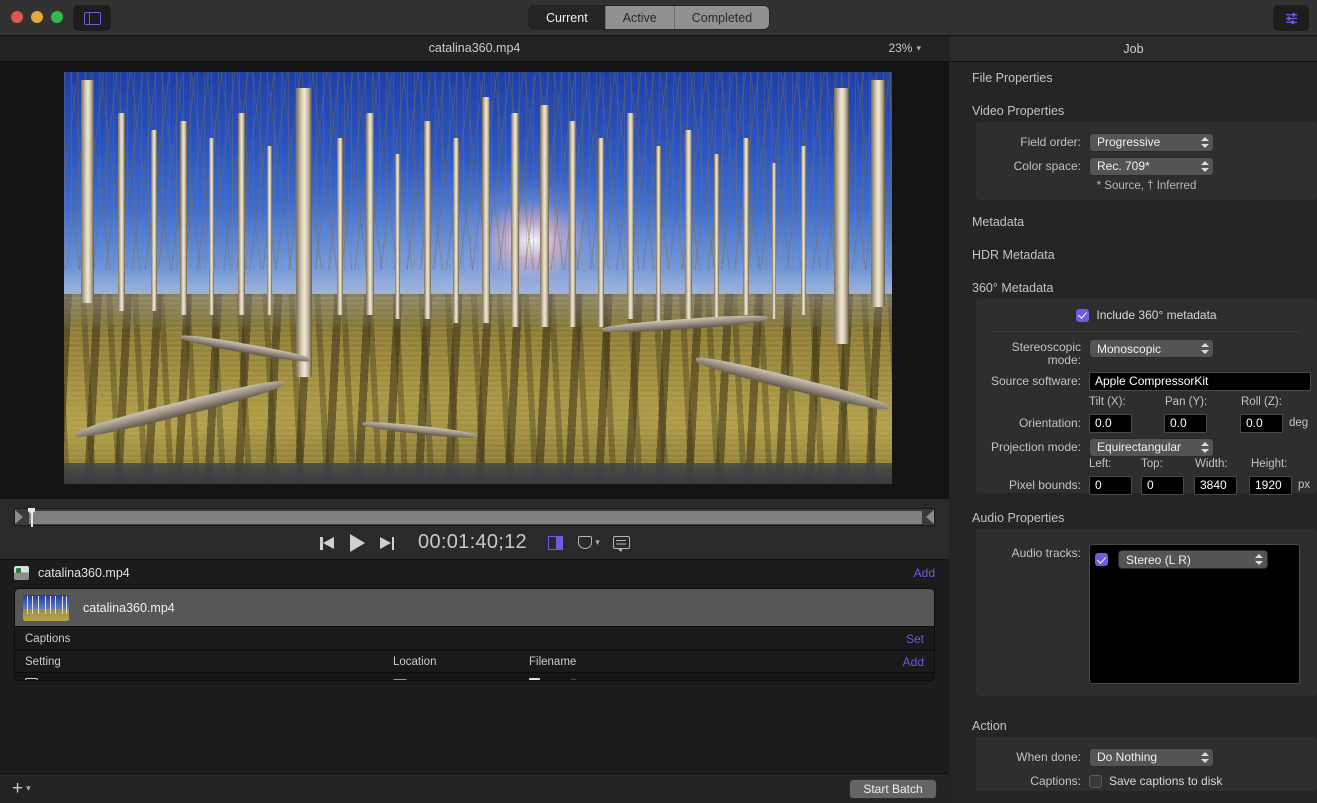  I want to click on pixel-bounds-left-input: 0, so click(1110, 485).